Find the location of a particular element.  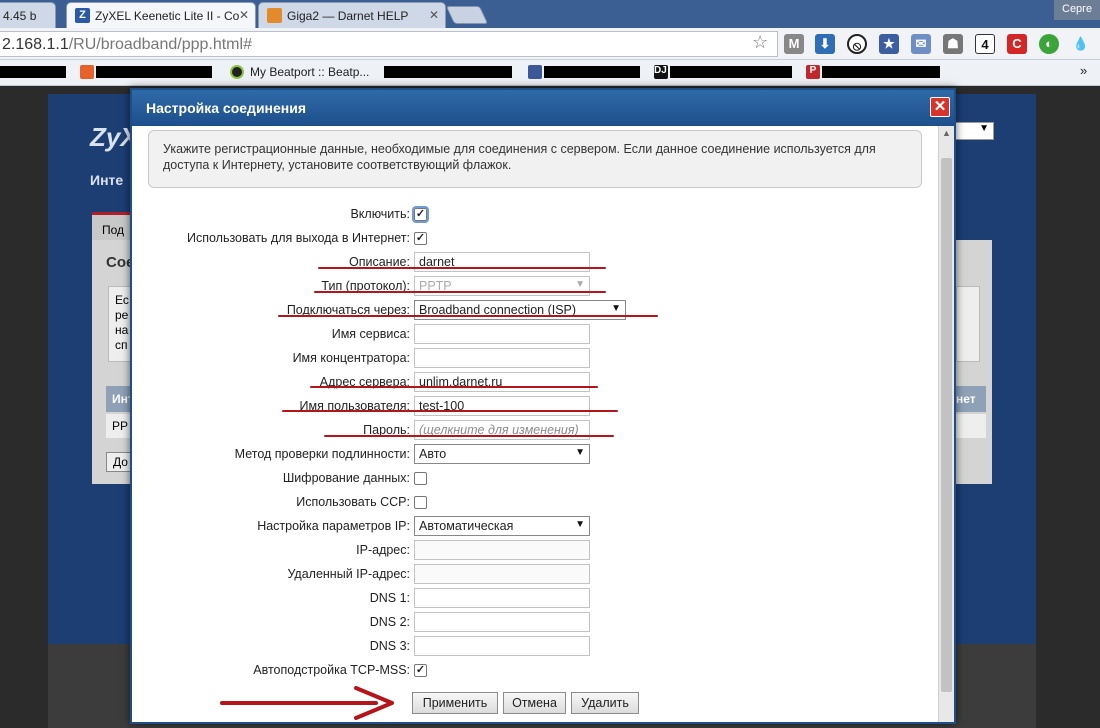

annotation-arrow-icon is located at coordinates (307, 703).